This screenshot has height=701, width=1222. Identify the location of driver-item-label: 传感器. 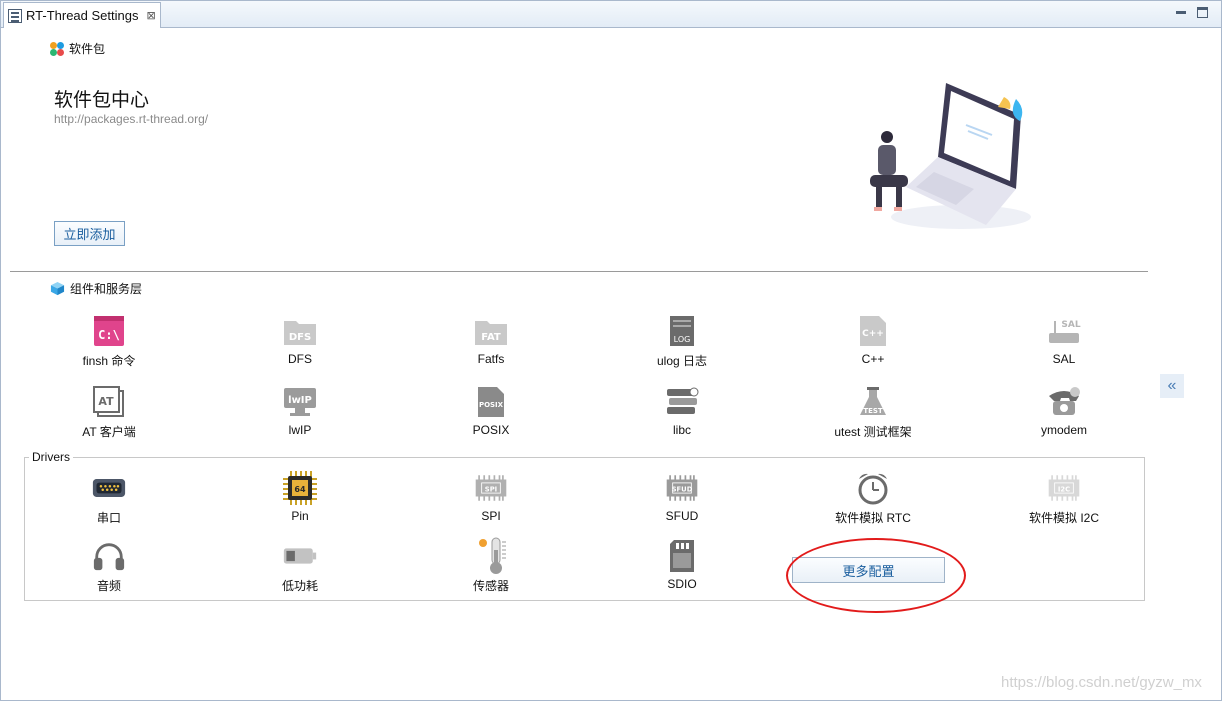
(490, 586).